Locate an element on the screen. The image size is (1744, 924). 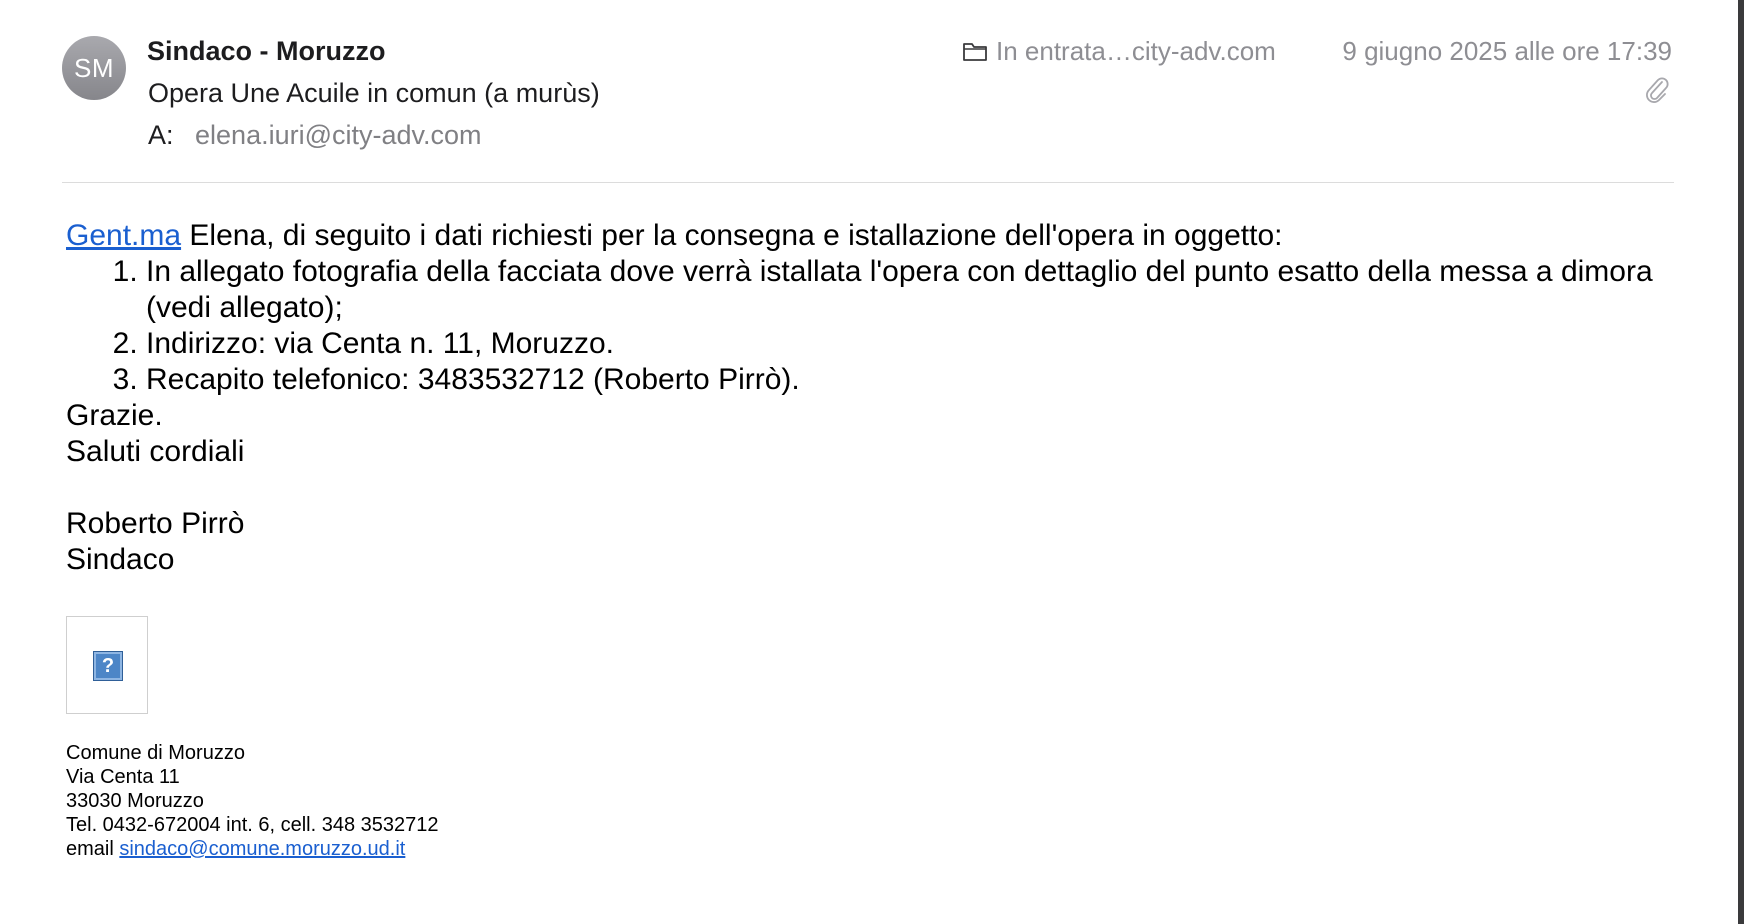
mailbox-label: In entrata…city-adv.com is located at coordinates (1136, 50).